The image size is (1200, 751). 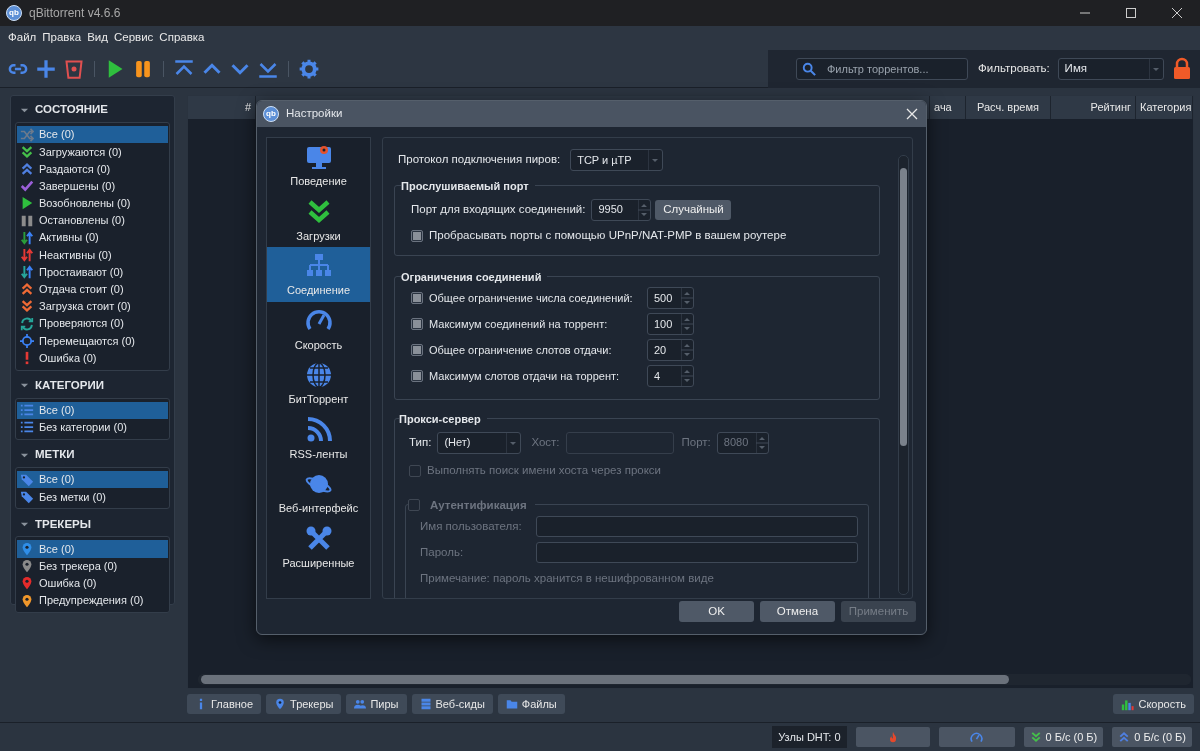 What do you see at coordinates (92, 152) in the screenshot?
I see `sidebar-item: Загружаются (0)` at bounding box center [92, 152].